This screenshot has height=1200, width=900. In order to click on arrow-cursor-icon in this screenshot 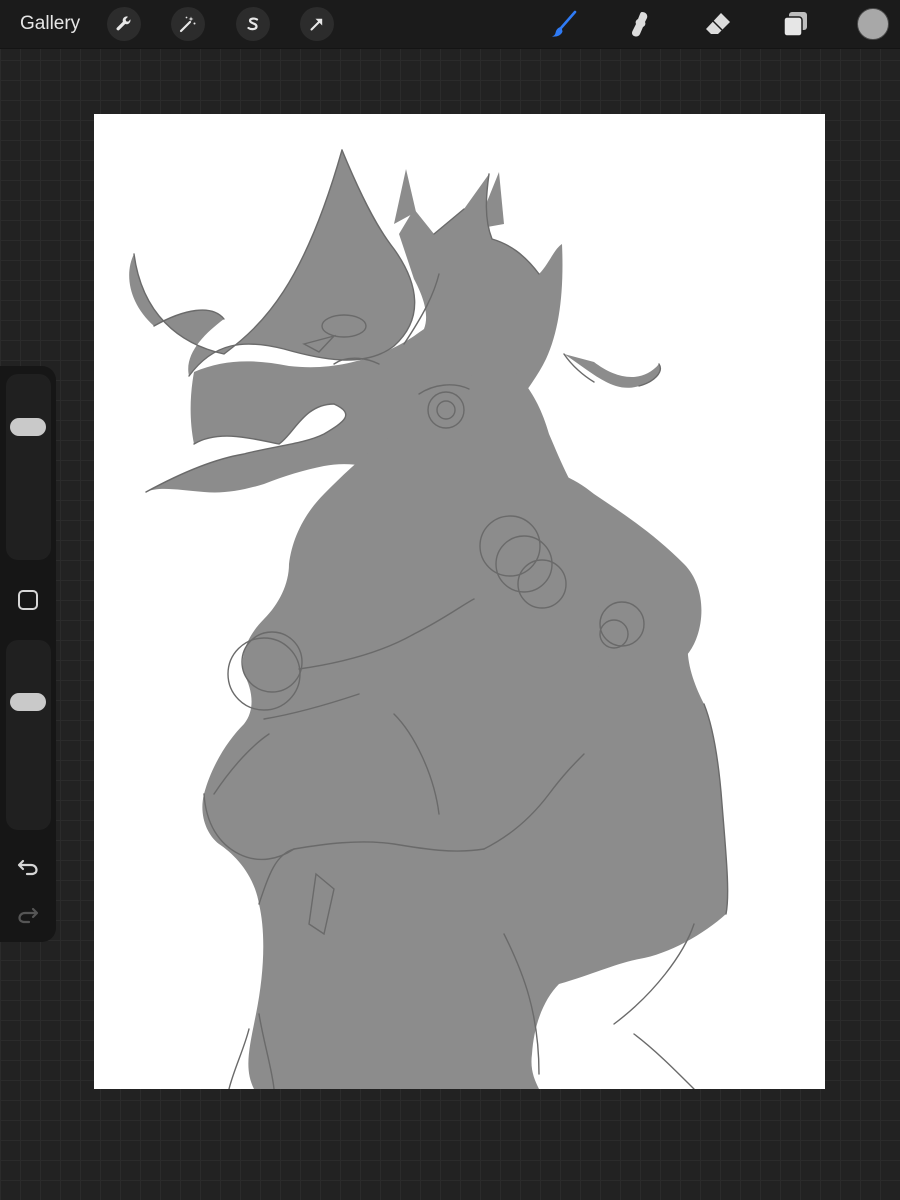, I will do `click(316, 24)`.